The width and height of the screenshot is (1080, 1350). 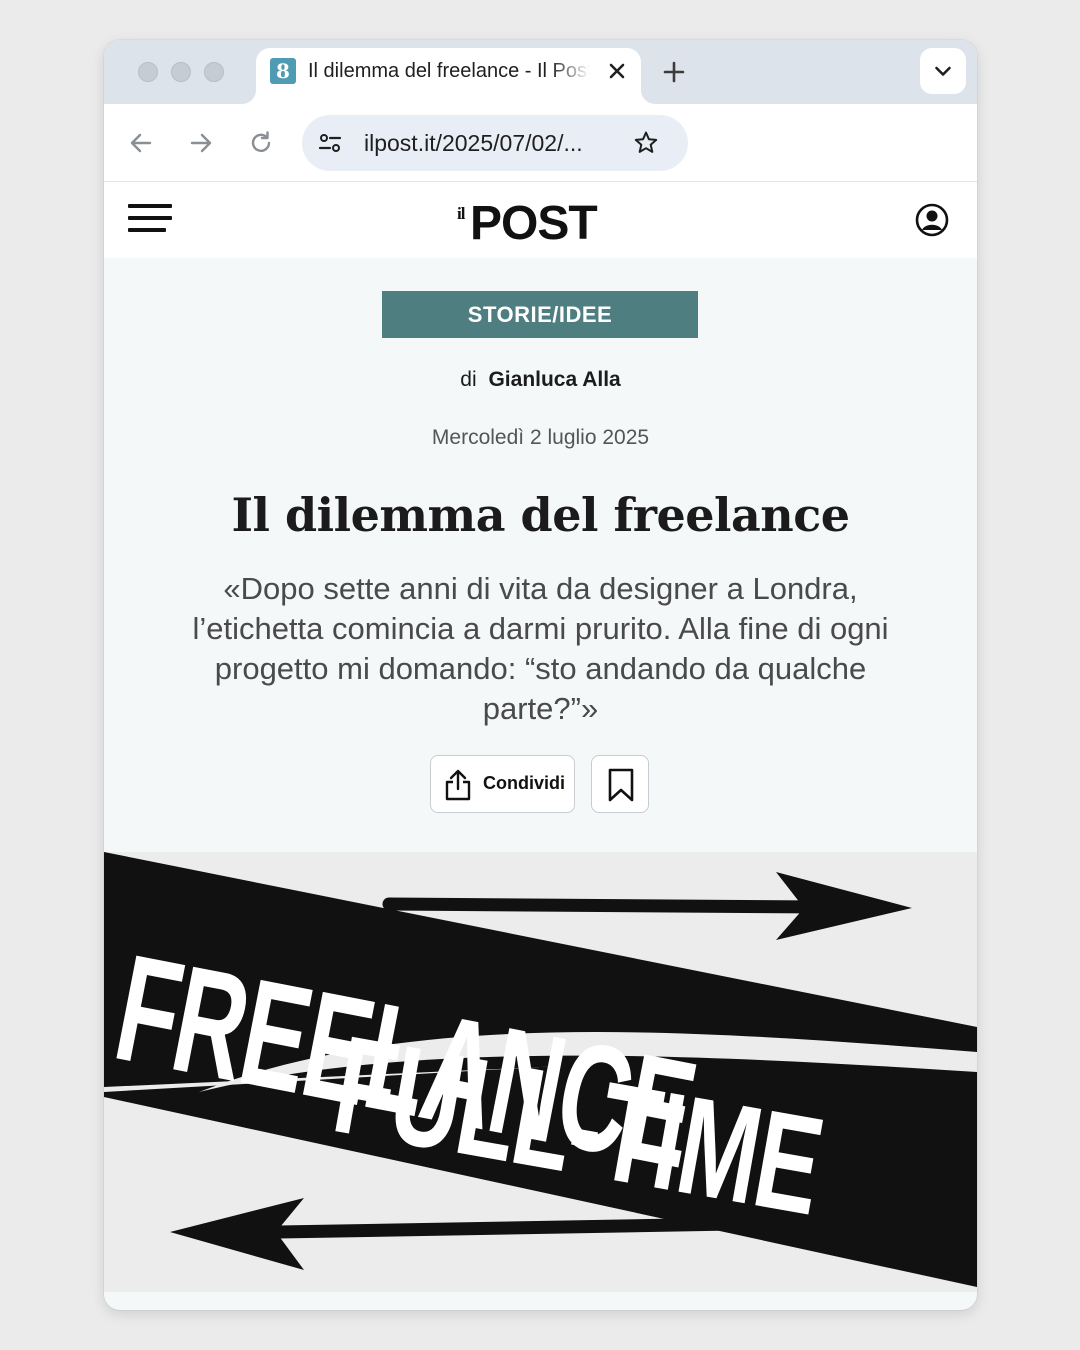 I want to click on site-logo: il POST, so click(x=539, y=220).